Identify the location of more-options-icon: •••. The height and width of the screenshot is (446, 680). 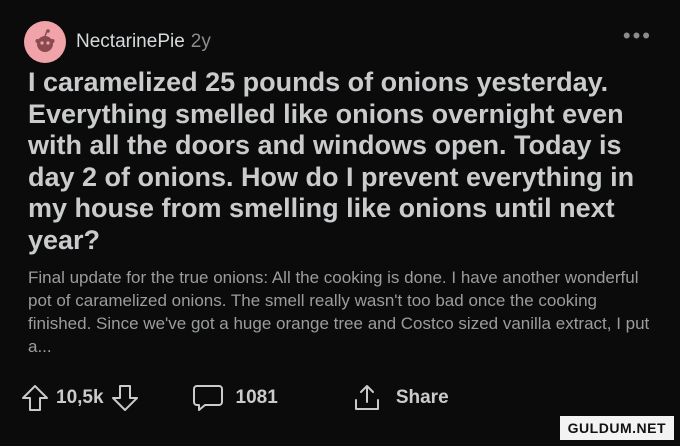
(637, 36).